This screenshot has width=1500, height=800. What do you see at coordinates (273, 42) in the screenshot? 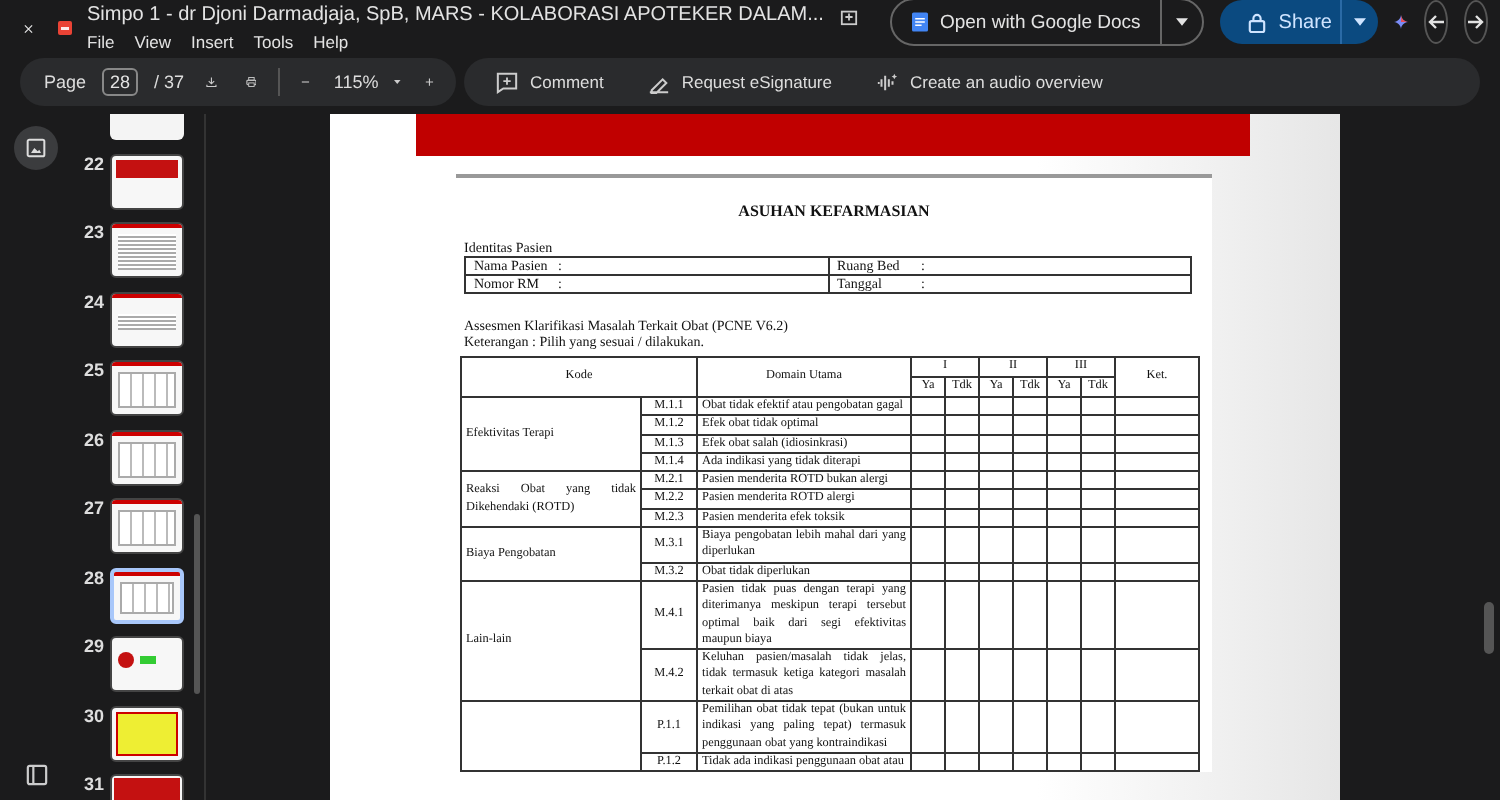
I see `menu-item: Tools` at bounding box center [273, 42].